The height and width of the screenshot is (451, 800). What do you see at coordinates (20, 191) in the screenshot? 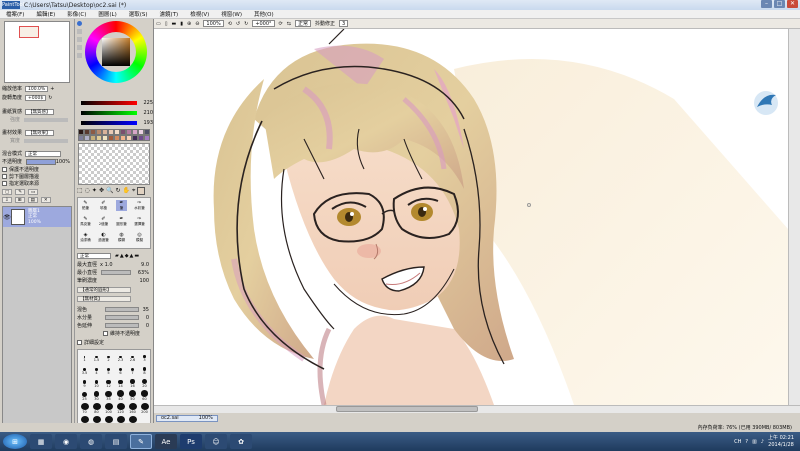
I see `new-linework-layer-icon: ✎` at bounding box center [20, 191].